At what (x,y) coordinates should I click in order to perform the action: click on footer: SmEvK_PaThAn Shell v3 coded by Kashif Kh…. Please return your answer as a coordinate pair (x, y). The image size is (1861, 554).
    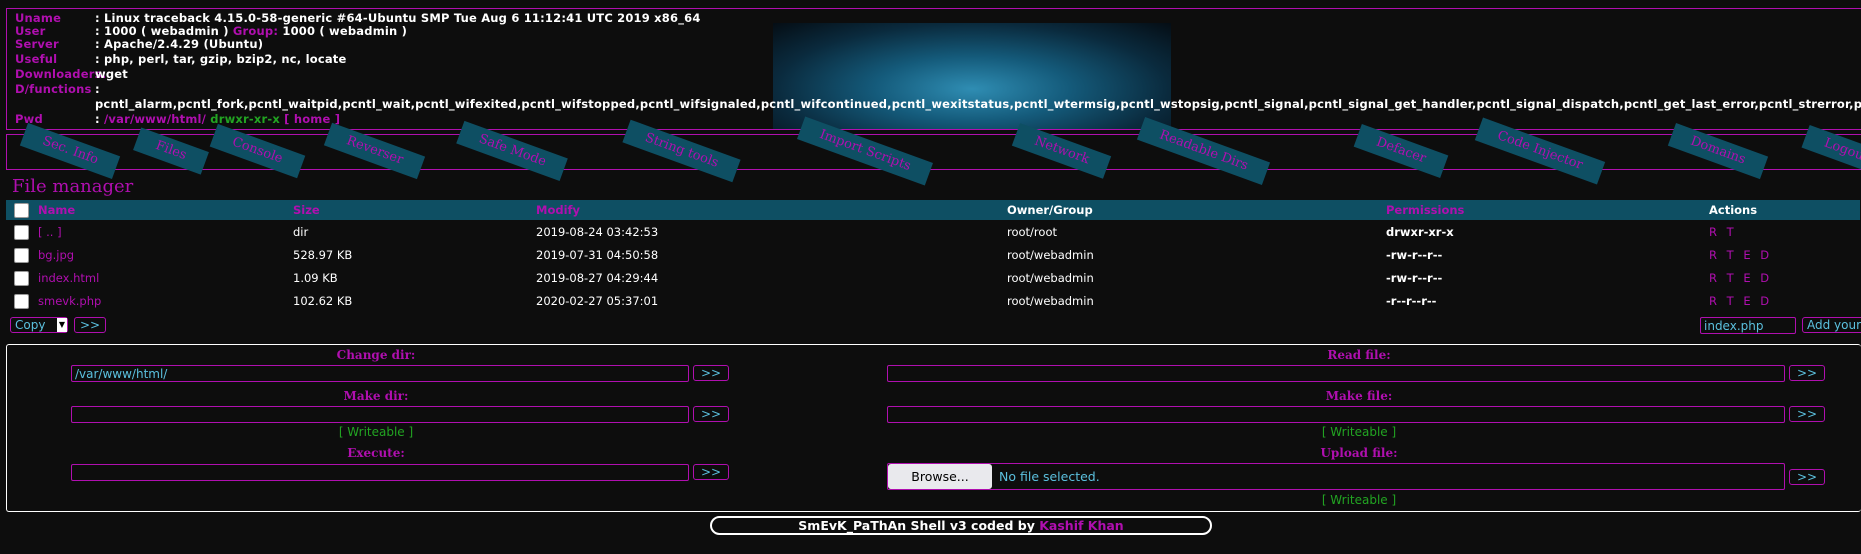
    Looking at the image, I should click on (961, 525).